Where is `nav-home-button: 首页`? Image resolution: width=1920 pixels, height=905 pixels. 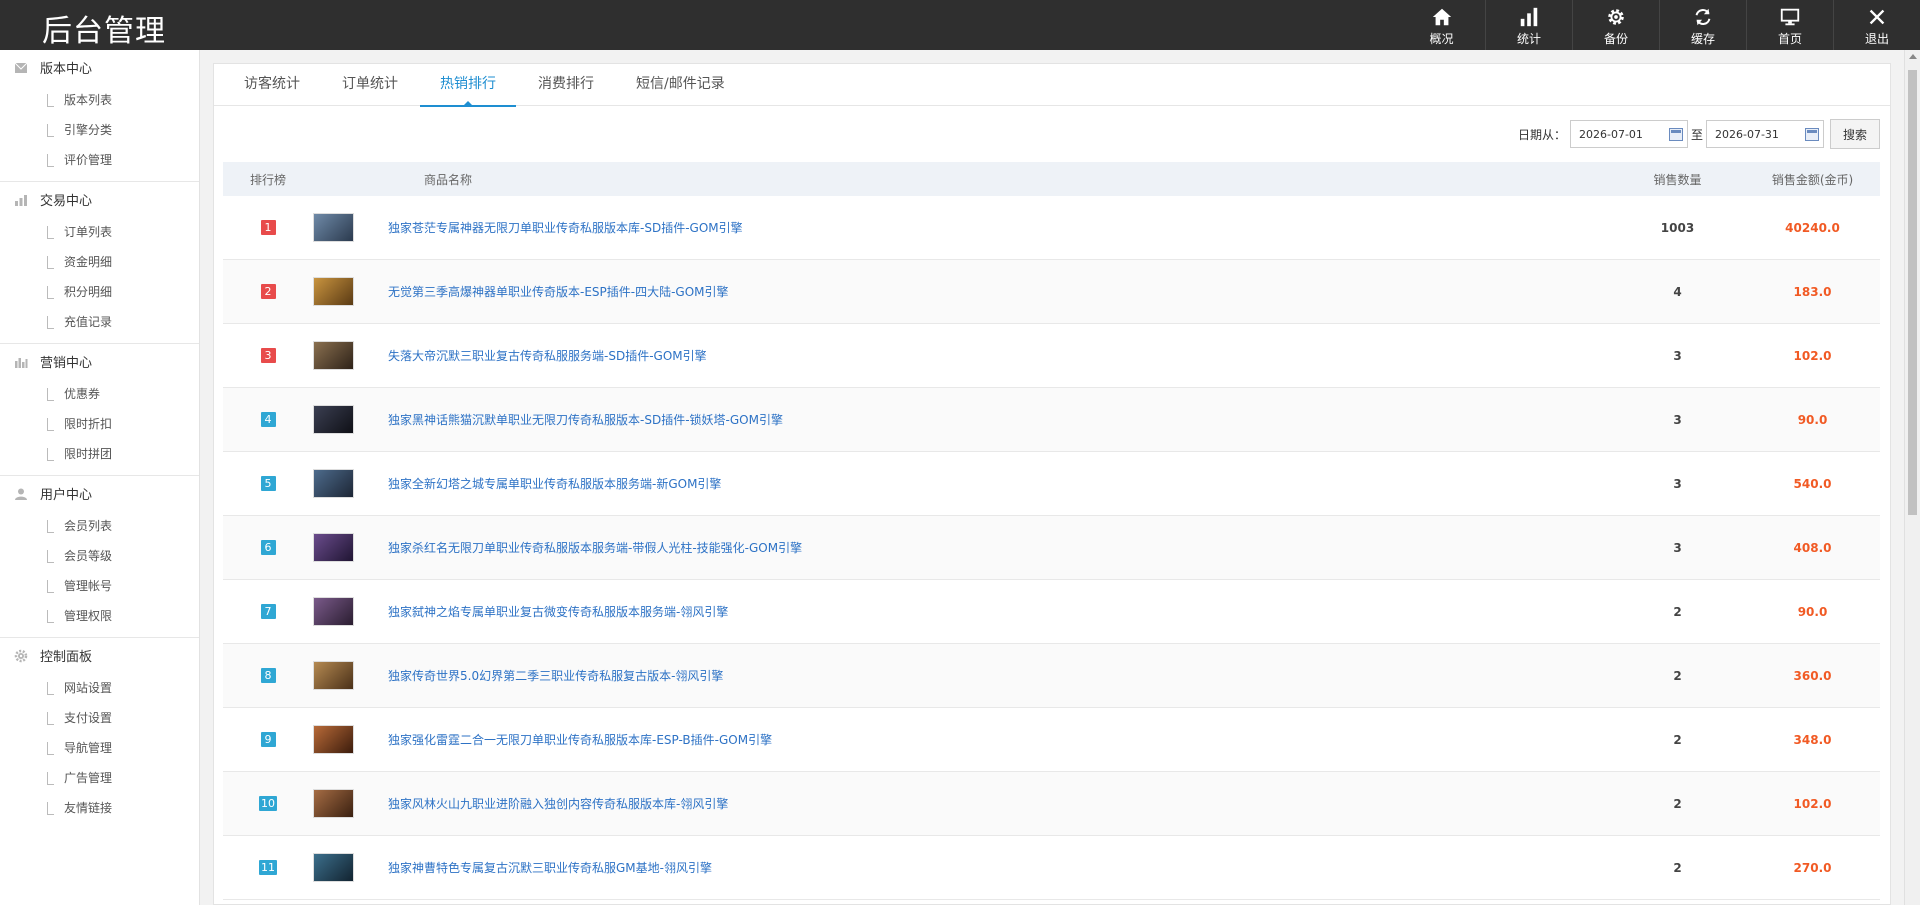 nav-home-button: 首页 is located at coordinates (1789, 25).